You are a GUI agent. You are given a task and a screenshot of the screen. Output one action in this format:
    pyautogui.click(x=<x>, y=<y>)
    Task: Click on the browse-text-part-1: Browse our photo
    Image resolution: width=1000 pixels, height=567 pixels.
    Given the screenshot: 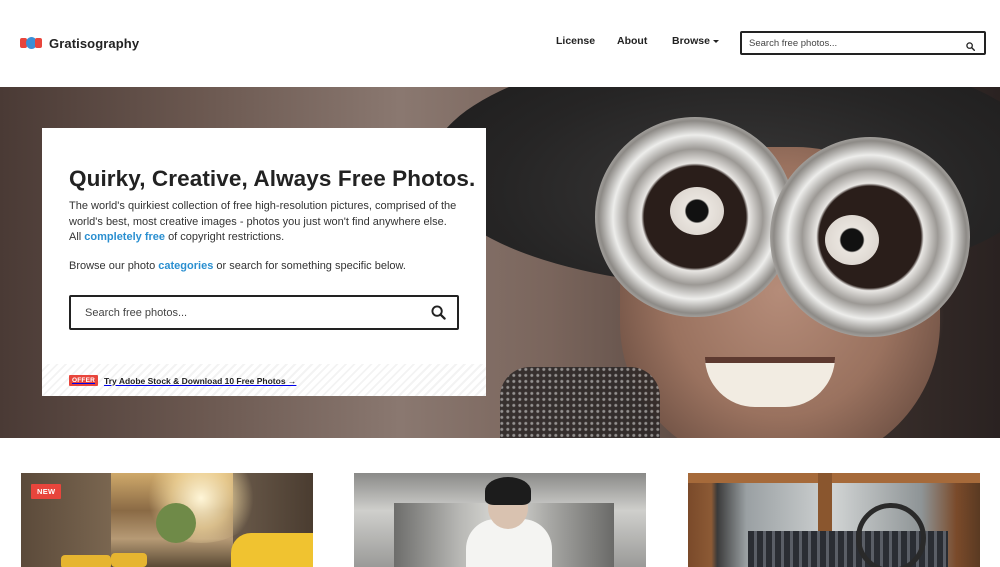 What is the action you would take?
    pyautogui.click(x=112, y=266)
    